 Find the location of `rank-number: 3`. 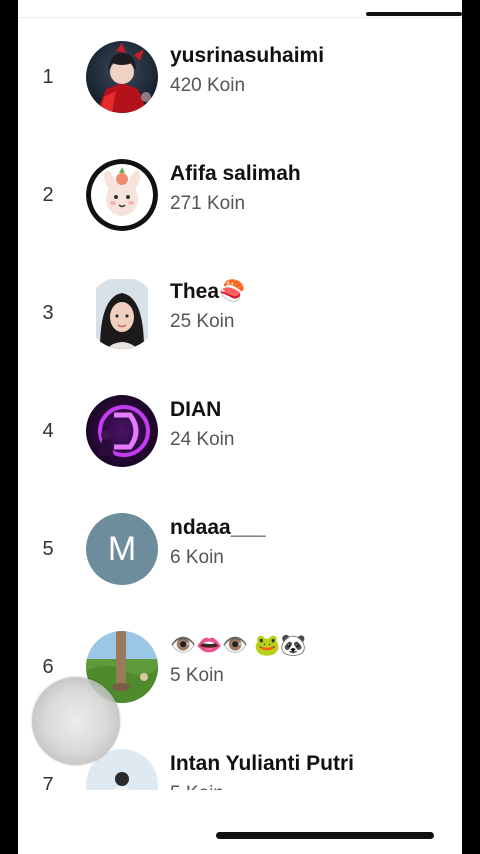

rank-number: 3 is located at coordinates (48, 313).